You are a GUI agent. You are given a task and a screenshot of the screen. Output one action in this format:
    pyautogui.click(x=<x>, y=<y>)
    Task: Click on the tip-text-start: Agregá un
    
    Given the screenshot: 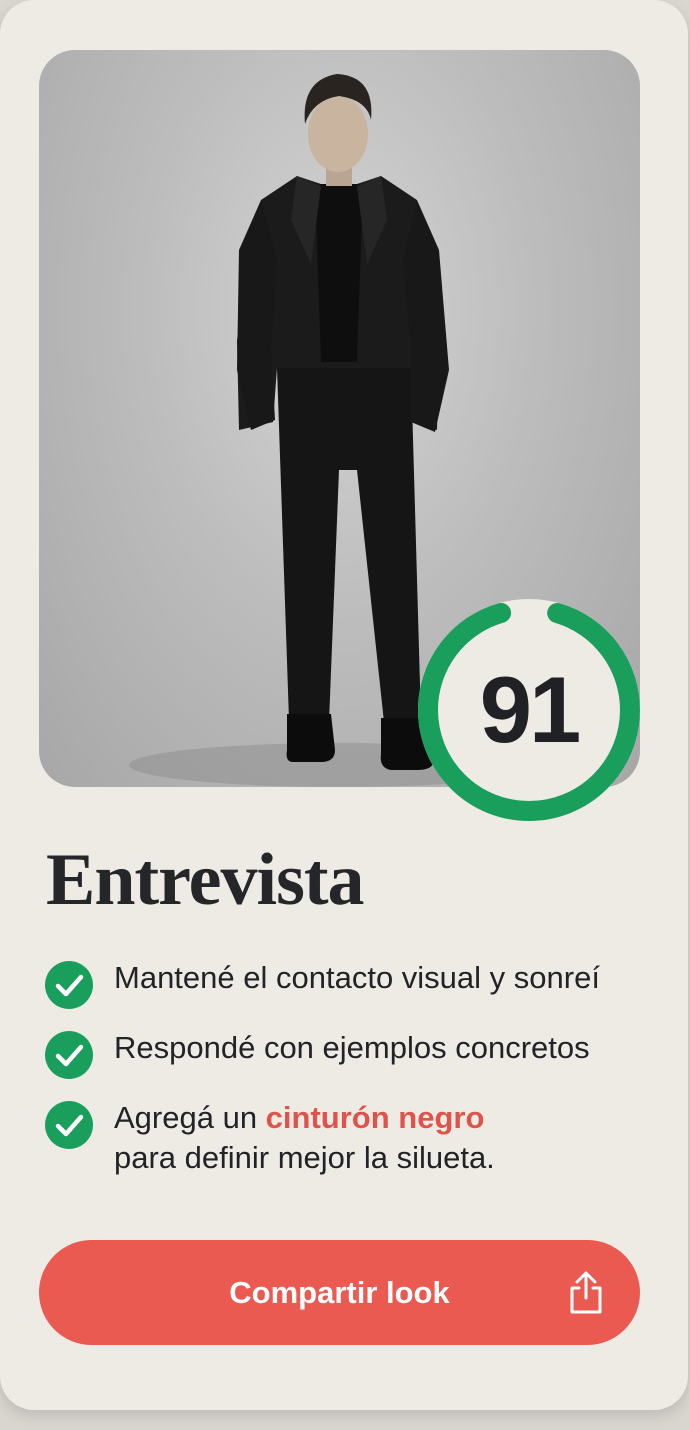 What is the action you would take?
    pyautogui.click(x=190, y=1117)
    